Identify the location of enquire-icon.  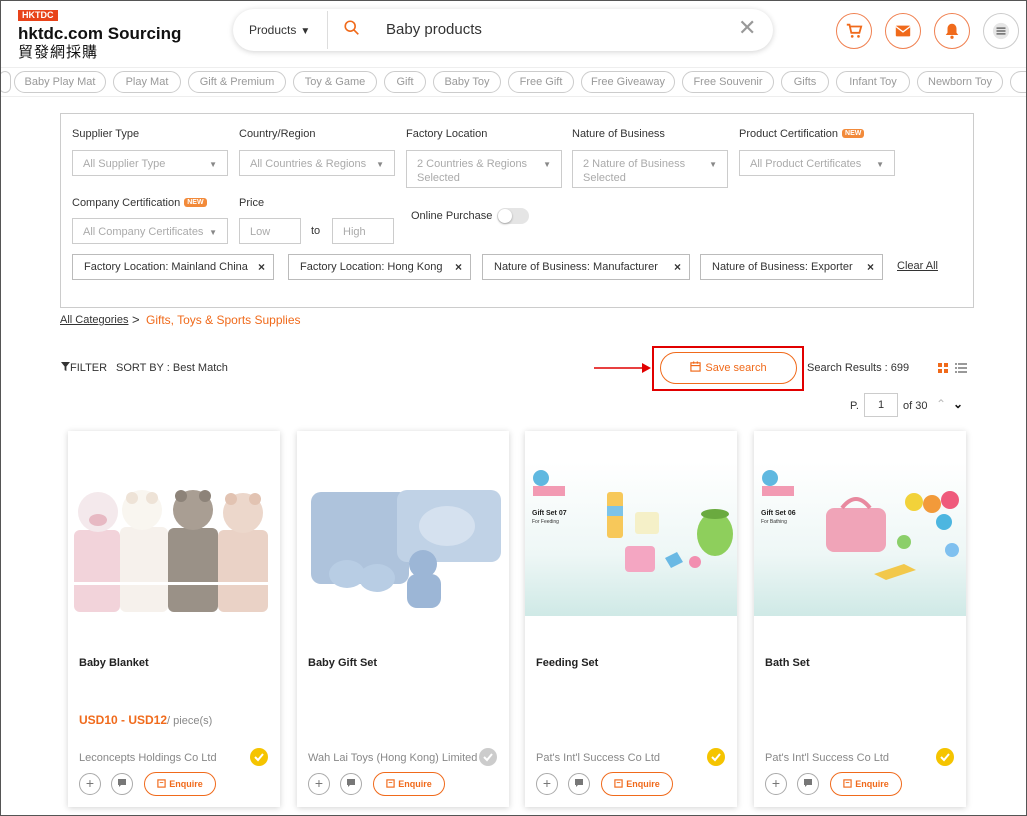
(390, 783).